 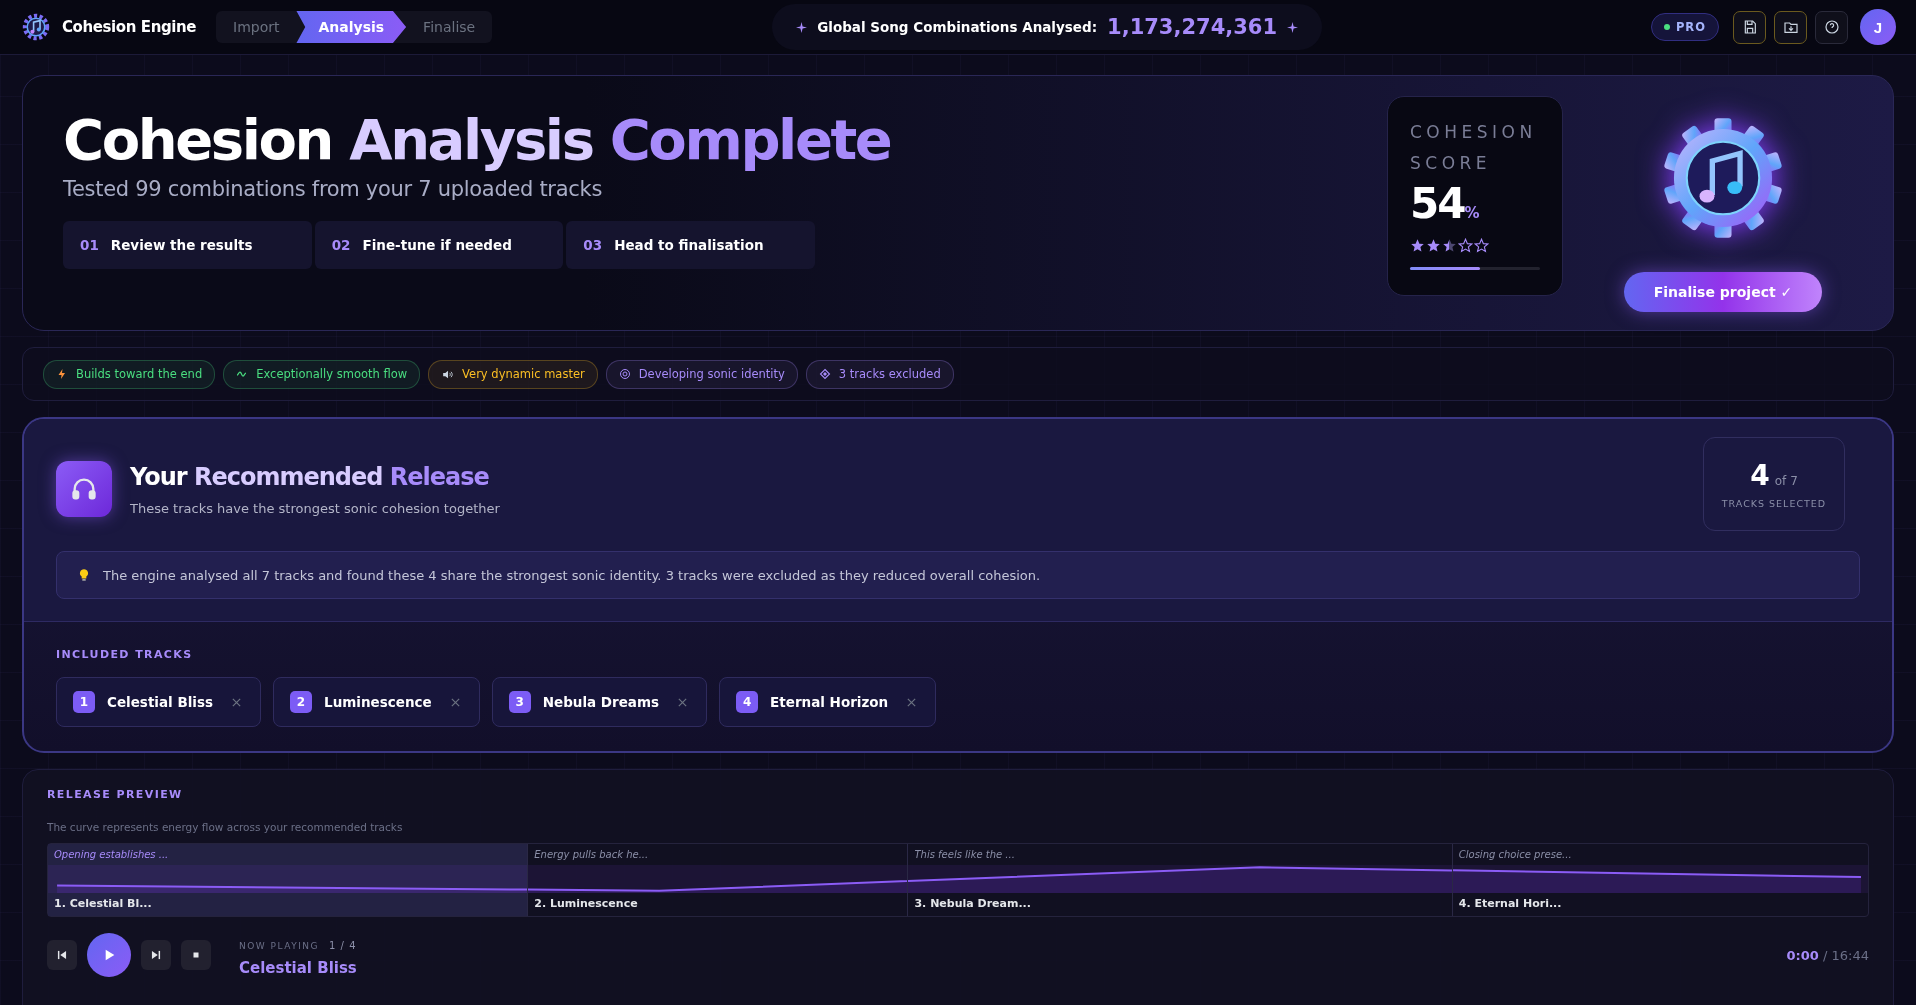 I want to click on section-subtitle: These tracks have the strongest sonic cohesion together, so click(x=315, y=508).